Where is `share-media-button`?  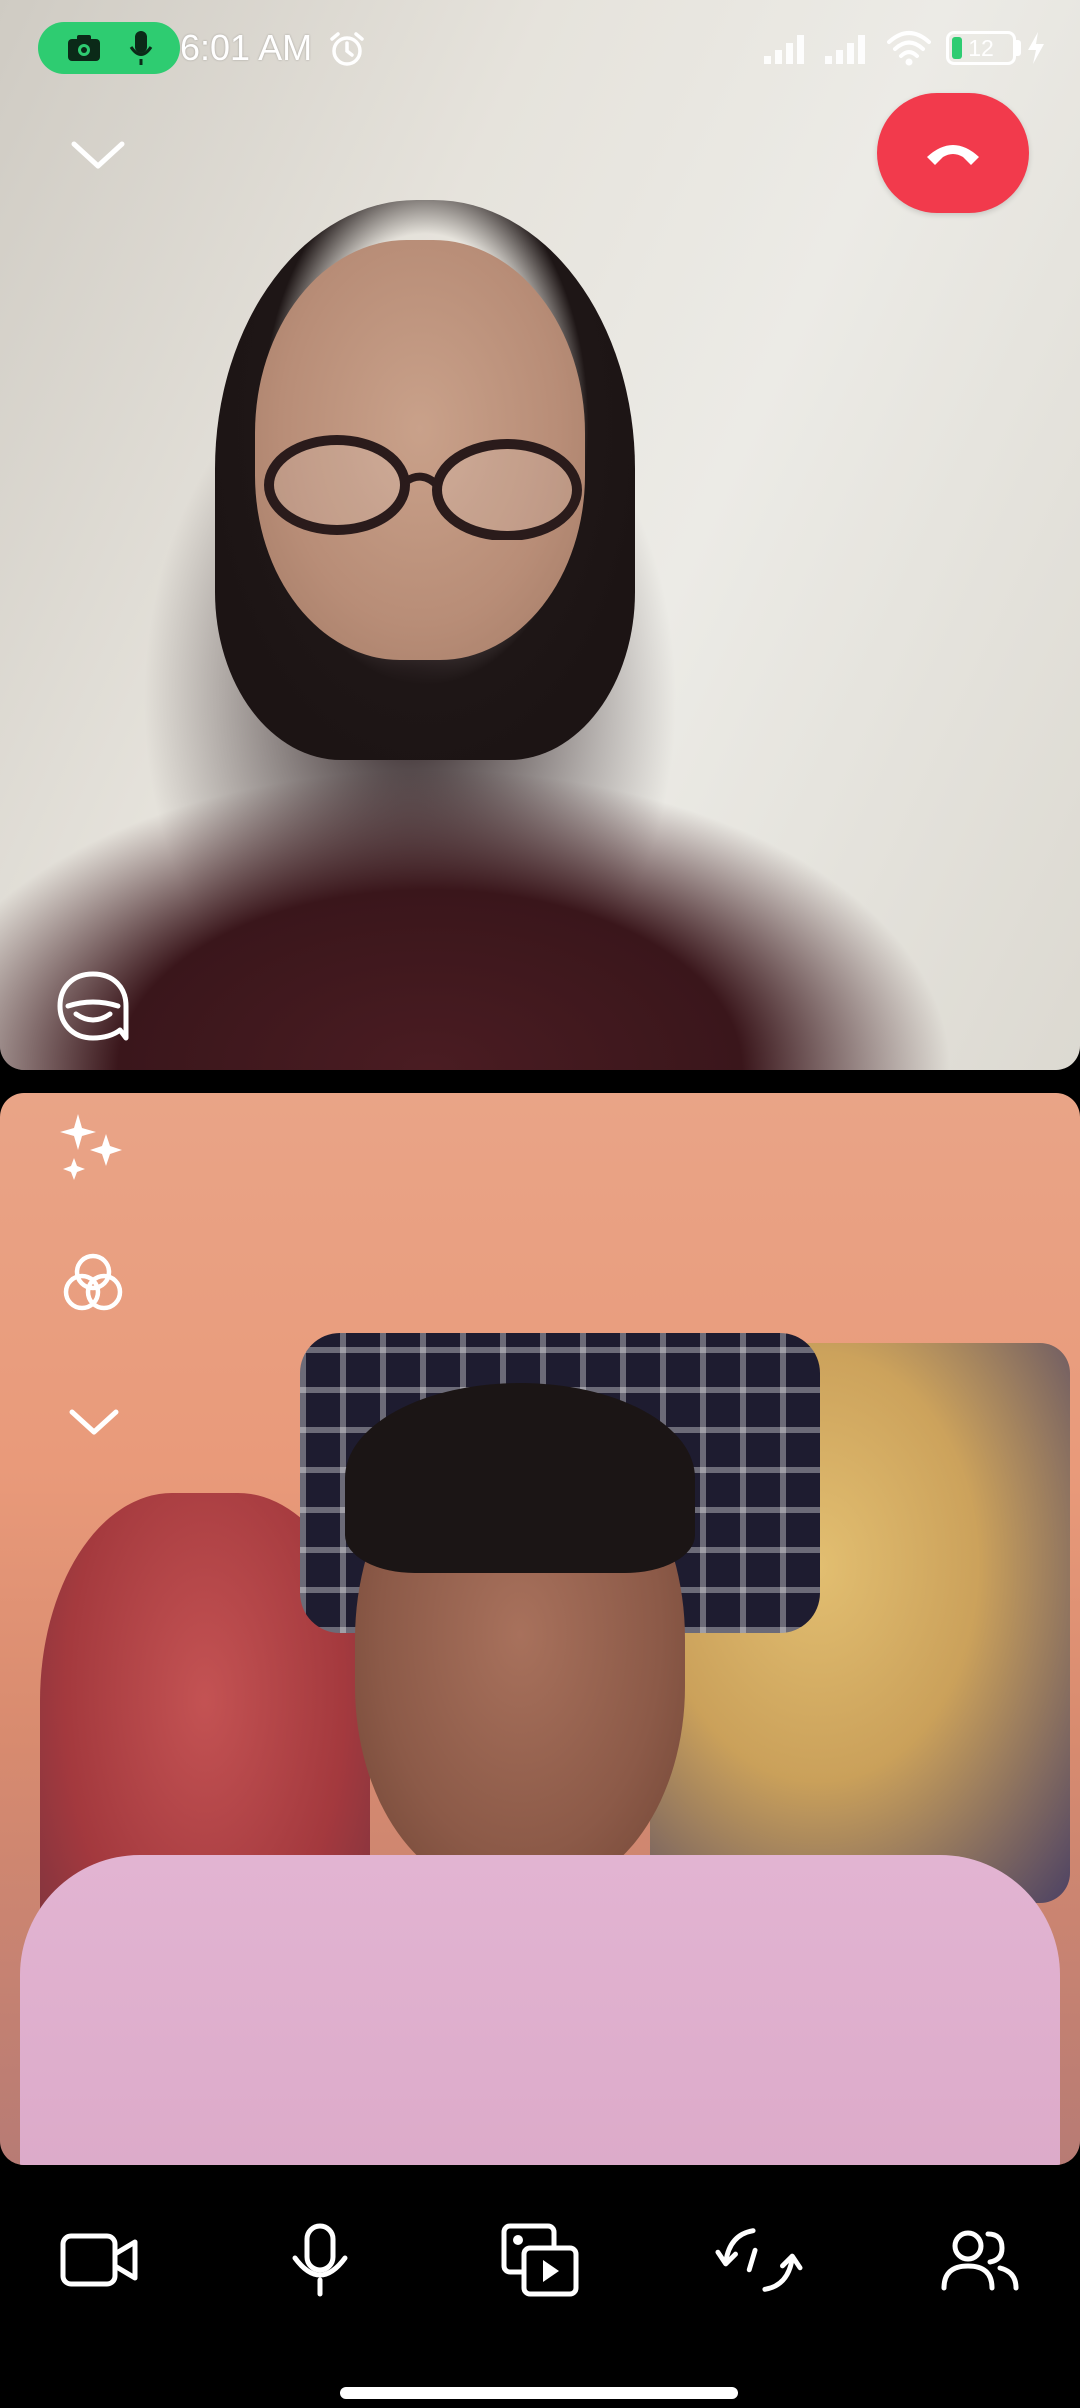
share-media-button is located at coordinates (540, 2260).